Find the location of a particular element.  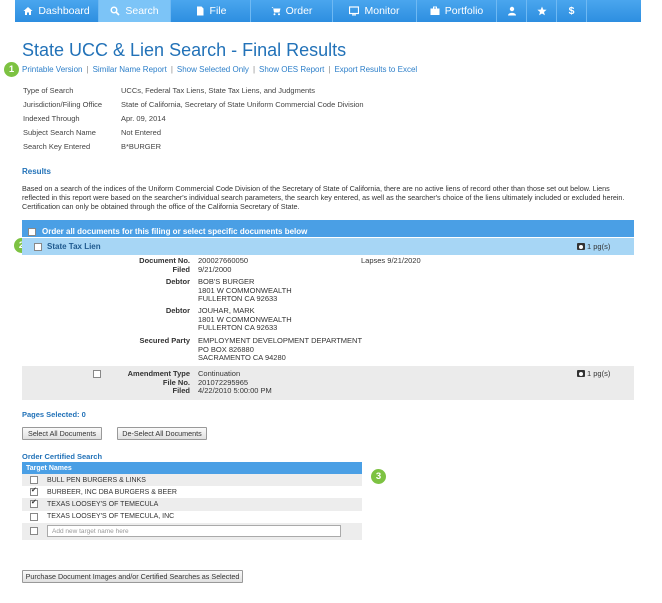

document-no-label: Document No. is located at coordinates (164, 260).